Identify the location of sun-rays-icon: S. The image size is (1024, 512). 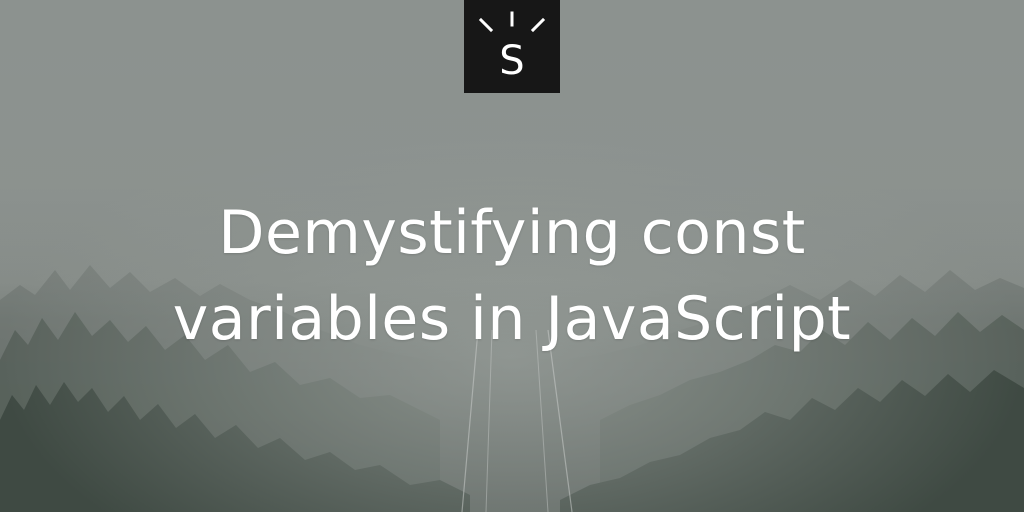
(512, 47).